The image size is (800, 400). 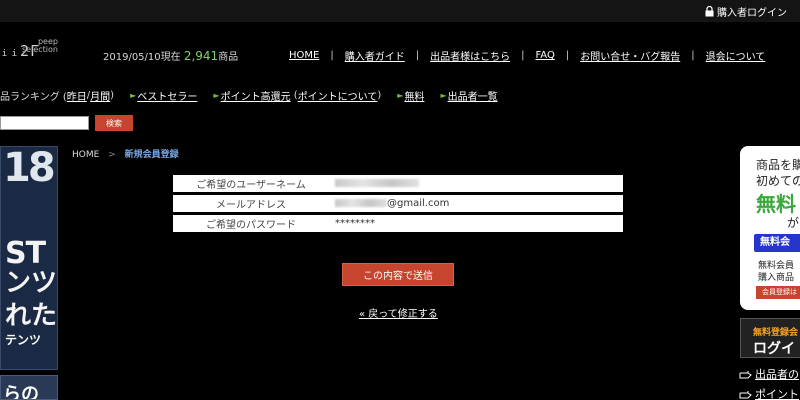 What do you see at coordinates (752, 13) in the screenshot?
I see `buyer-login-label: 購入者ログイン` at bounding box center [752, 13].